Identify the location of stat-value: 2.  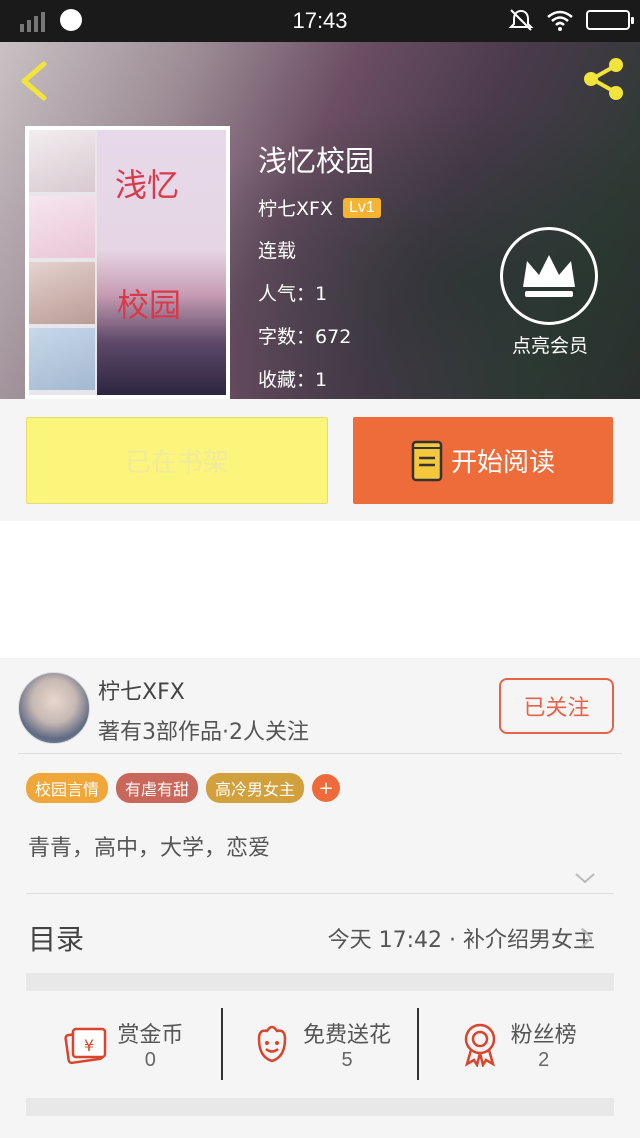
(544, 1059).